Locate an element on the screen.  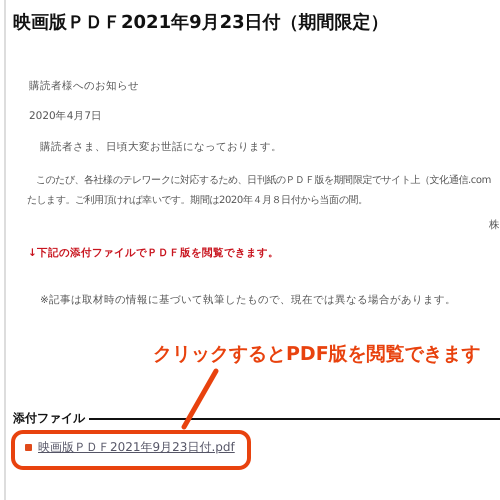
greeting-text: 購読者さま、日頃大変お世話になっております。 is located at coordinates (161, 147).